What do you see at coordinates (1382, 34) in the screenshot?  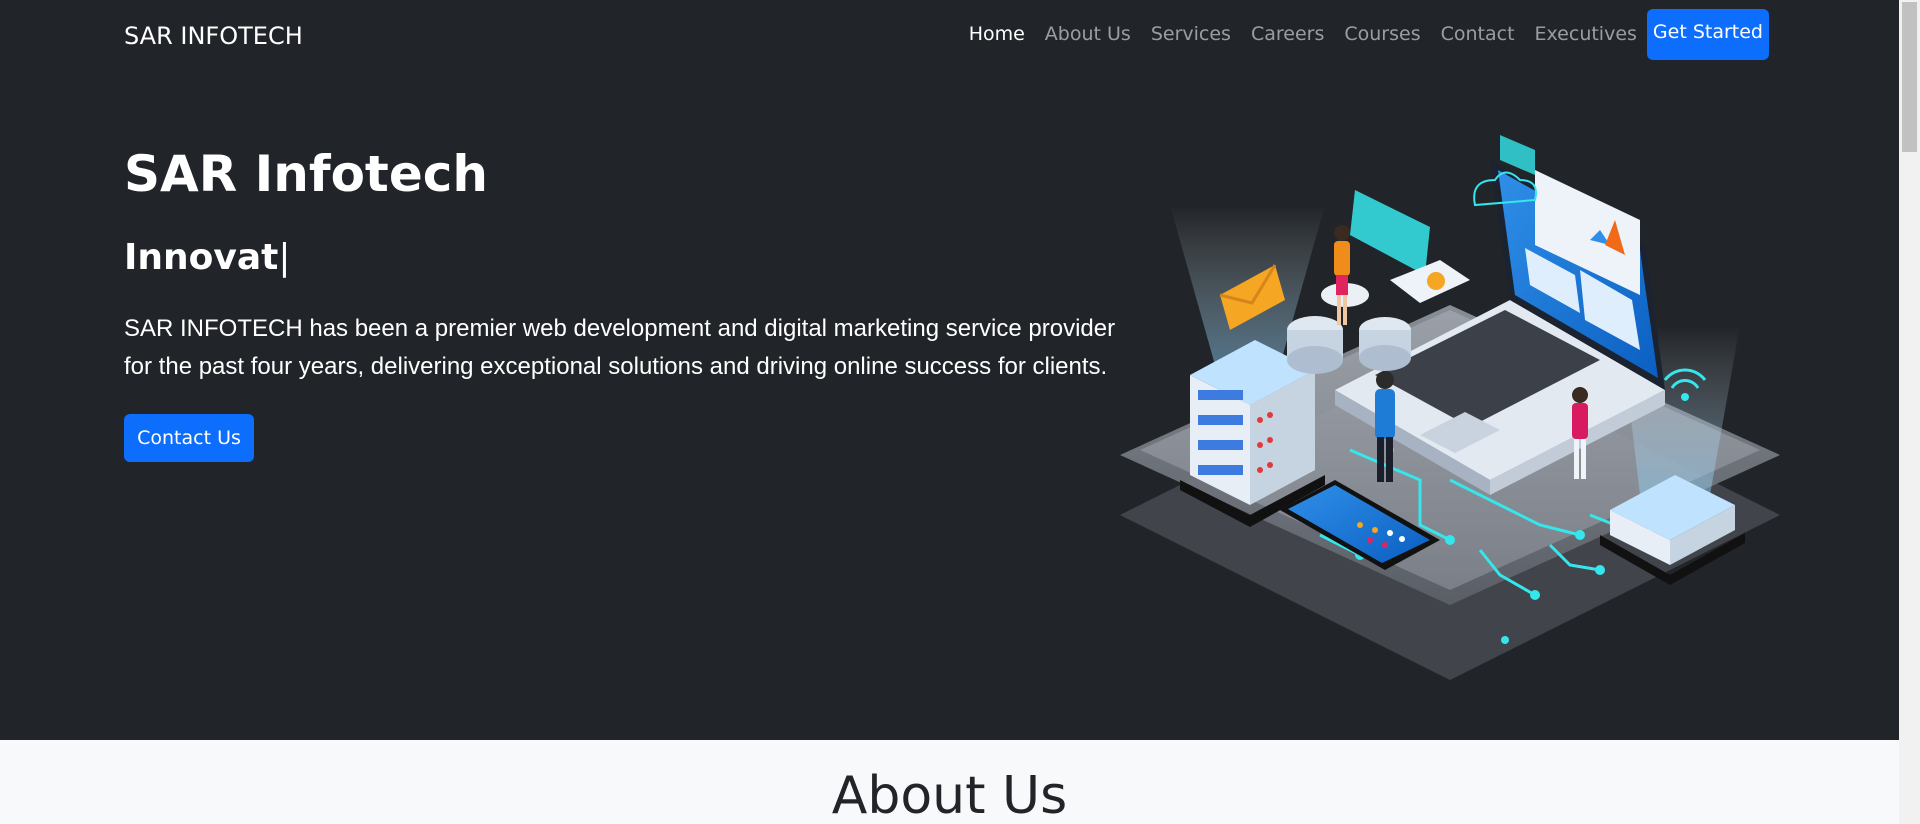 I see `nav-link-courses: Courses` at bounding box center [1382, 34].